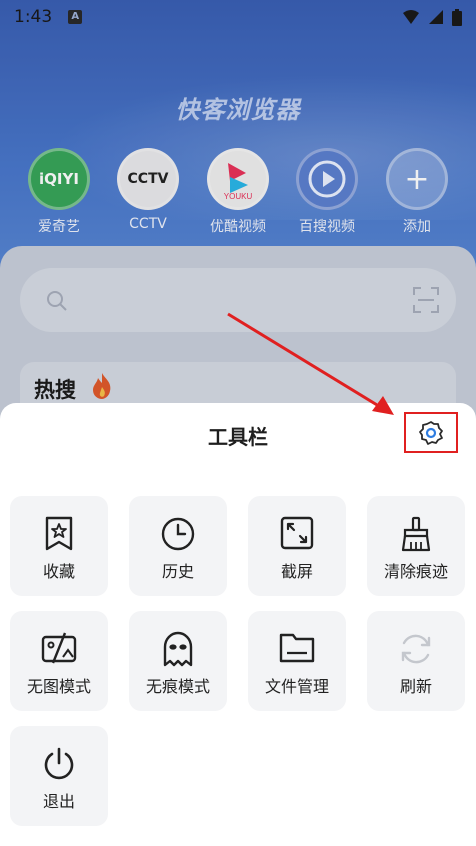  Describe the element at coordinates (59, 764) in the screenshot. I see `power-icon` at that location.